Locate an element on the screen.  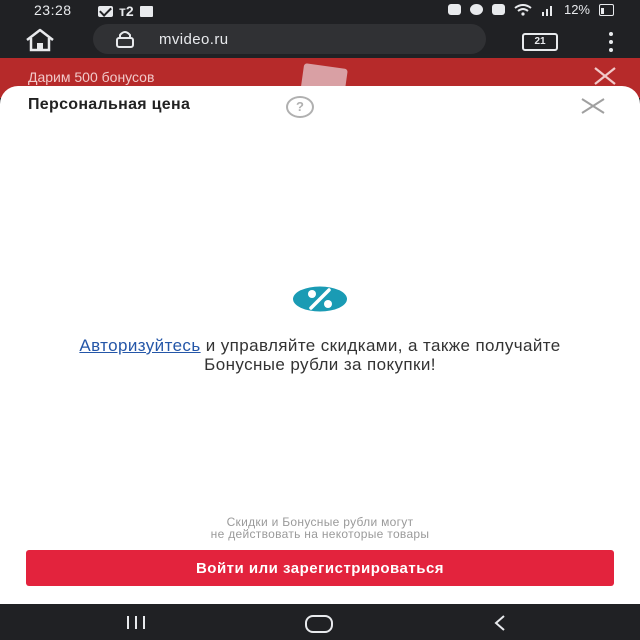
home-nav-icon is located at coordinates (319, 624).